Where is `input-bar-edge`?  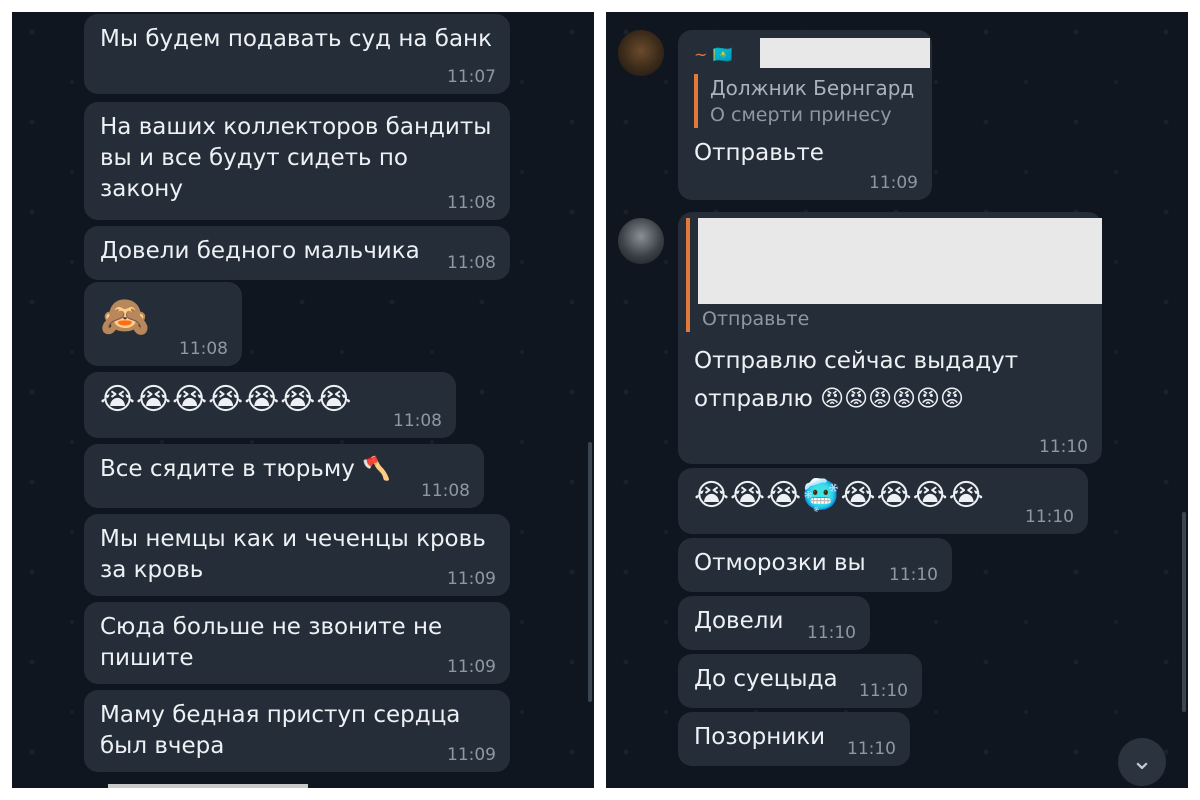 input-bar-edge is located at coordinates (208, 786).